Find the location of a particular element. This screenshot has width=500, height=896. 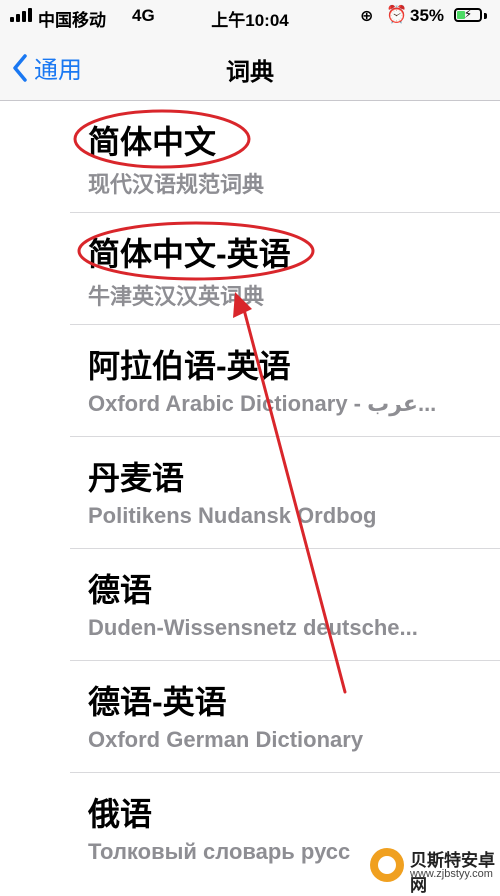

watermark: 贝斯特安卓网 www.zjbstyy.com is located at coordinates (435, 868).